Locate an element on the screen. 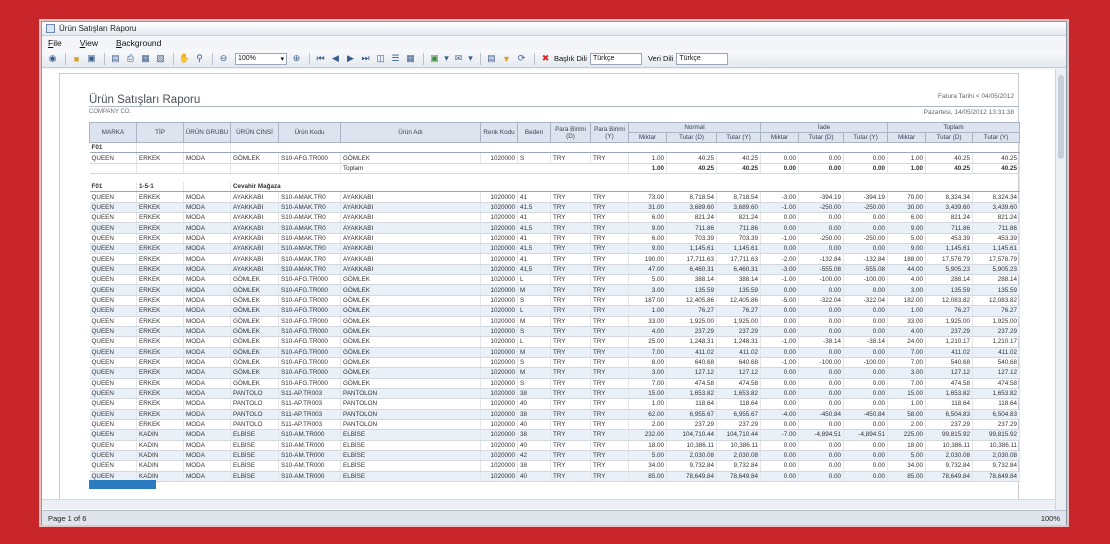  group-store is located at coordinates (625, 148).